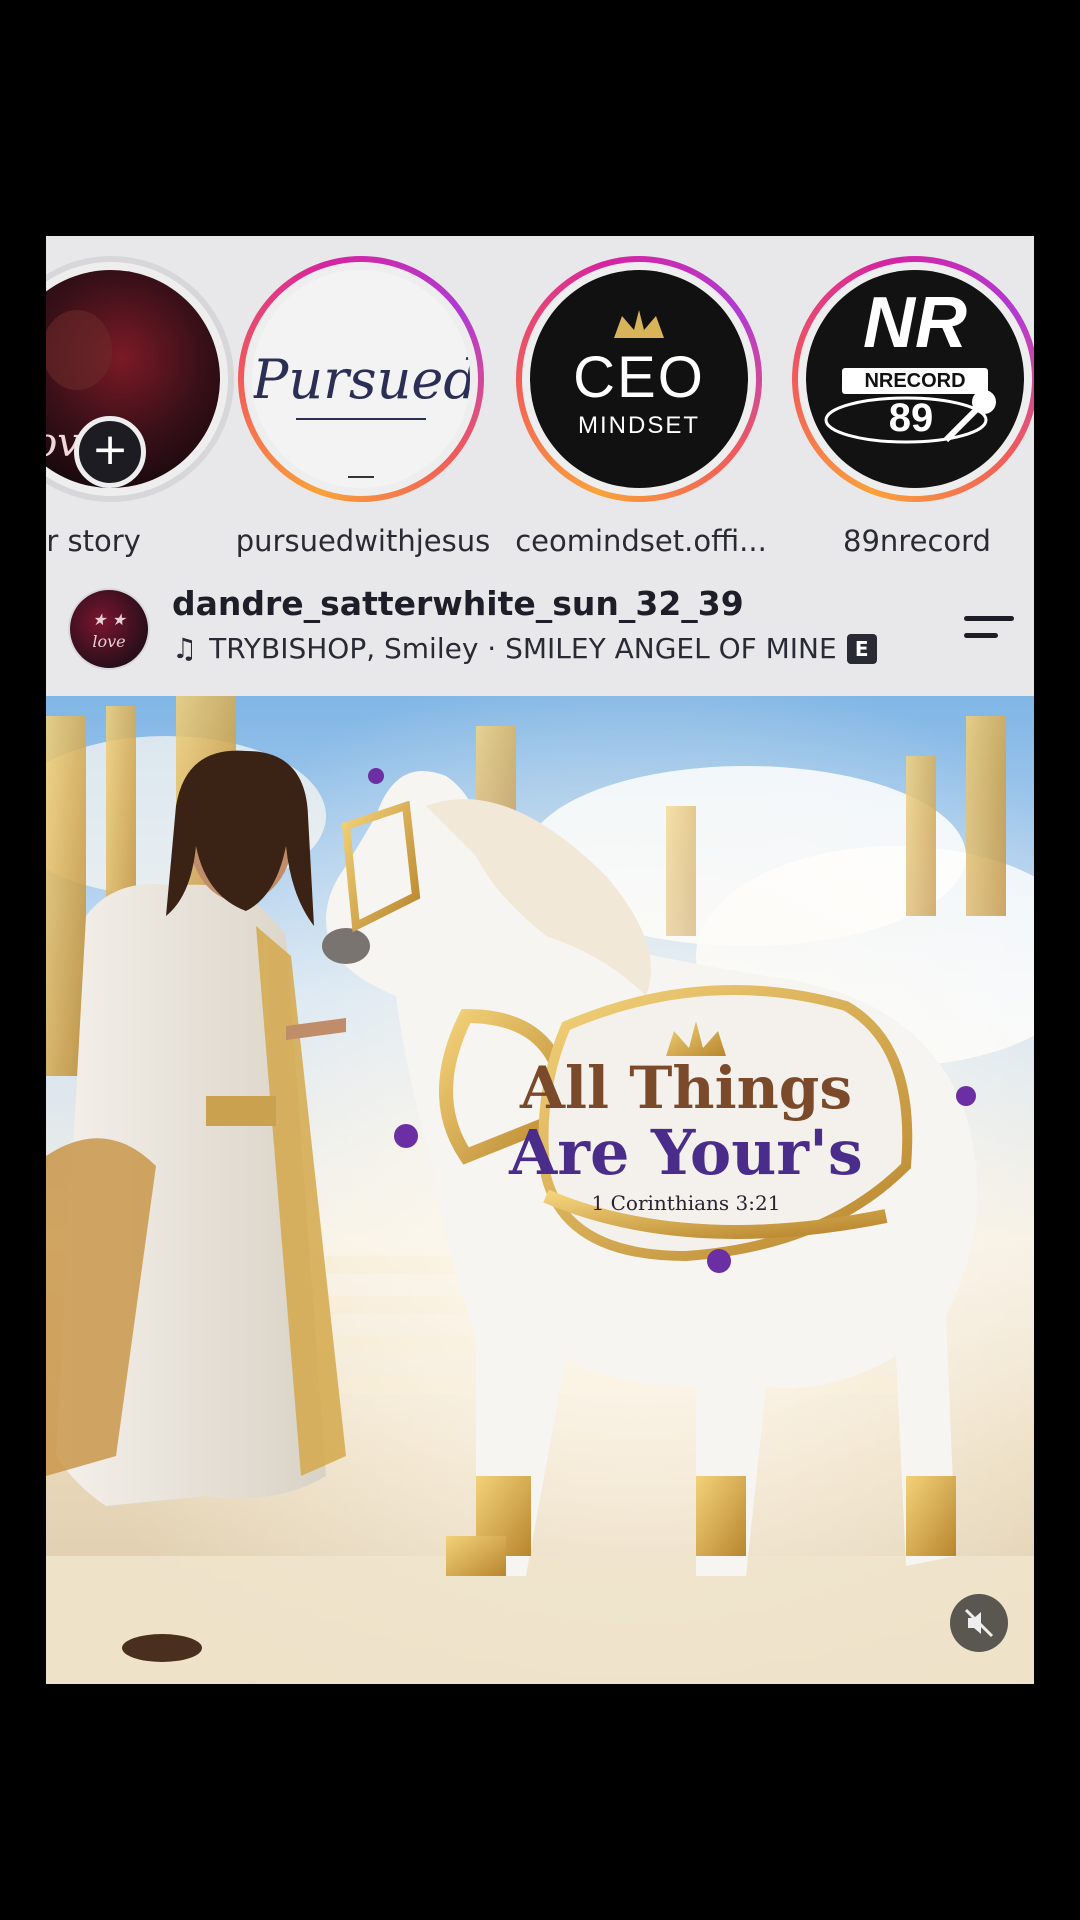 The height and width of the screenshot is (1920, 1080). What do you see at coordinates (639, 379) in the screenshot?
I see `ceo-mindset-logo-avatar: CEO MINDSET` at bounding box center [639, 379].